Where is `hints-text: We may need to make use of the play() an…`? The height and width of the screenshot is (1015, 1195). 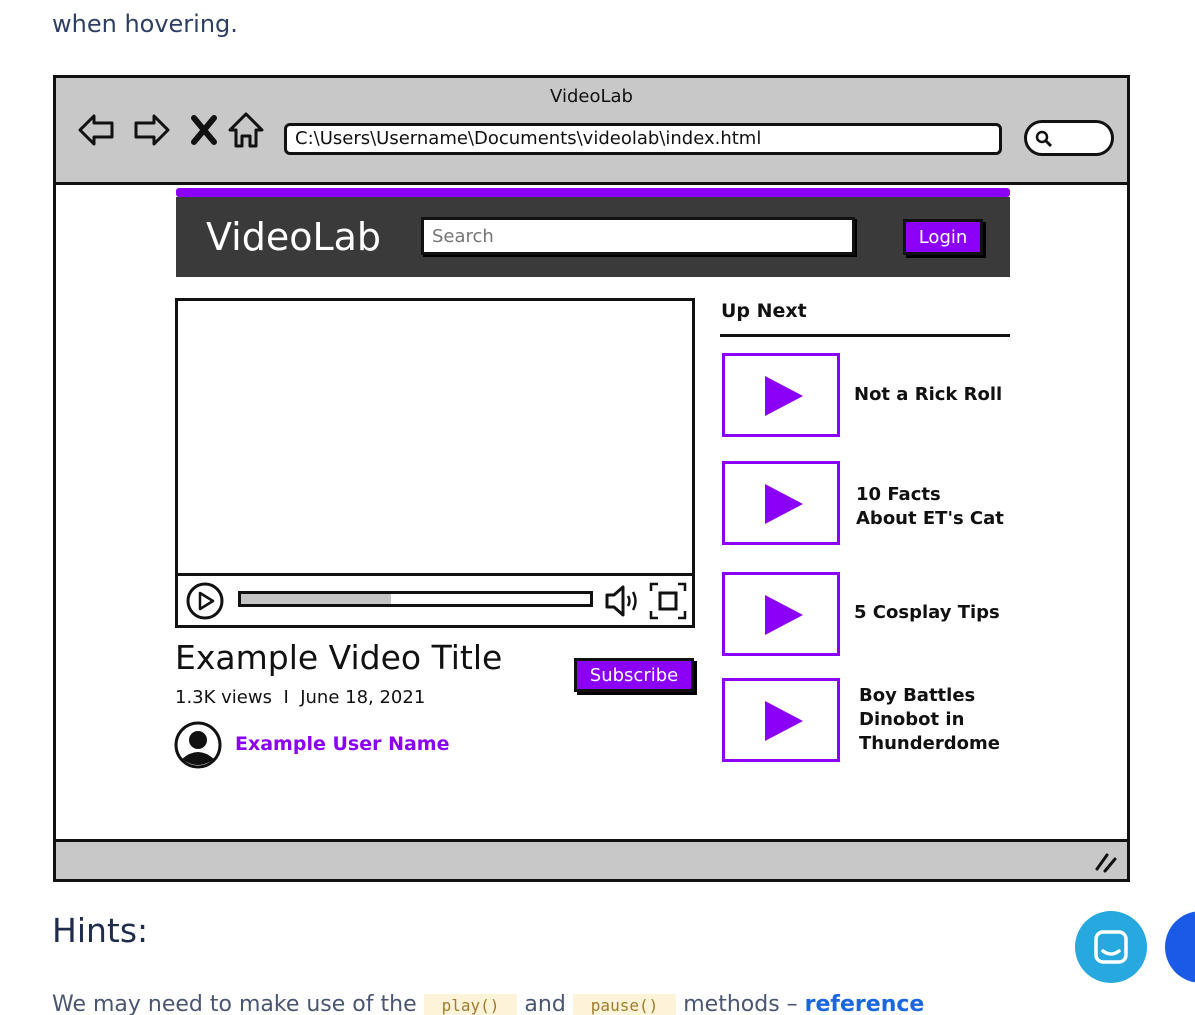
hints-text: We may need to make use of the play() an… is located at coordinates (488, 1003).